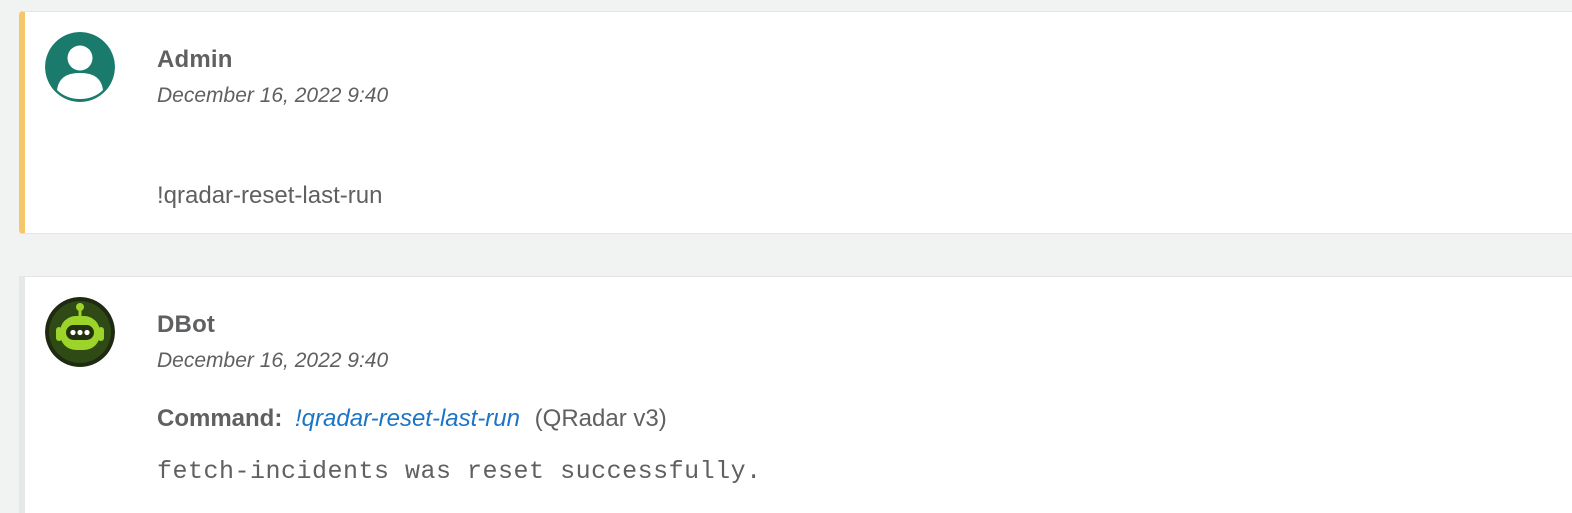  I want to click on entry-author: DBot, so click(186, 324).